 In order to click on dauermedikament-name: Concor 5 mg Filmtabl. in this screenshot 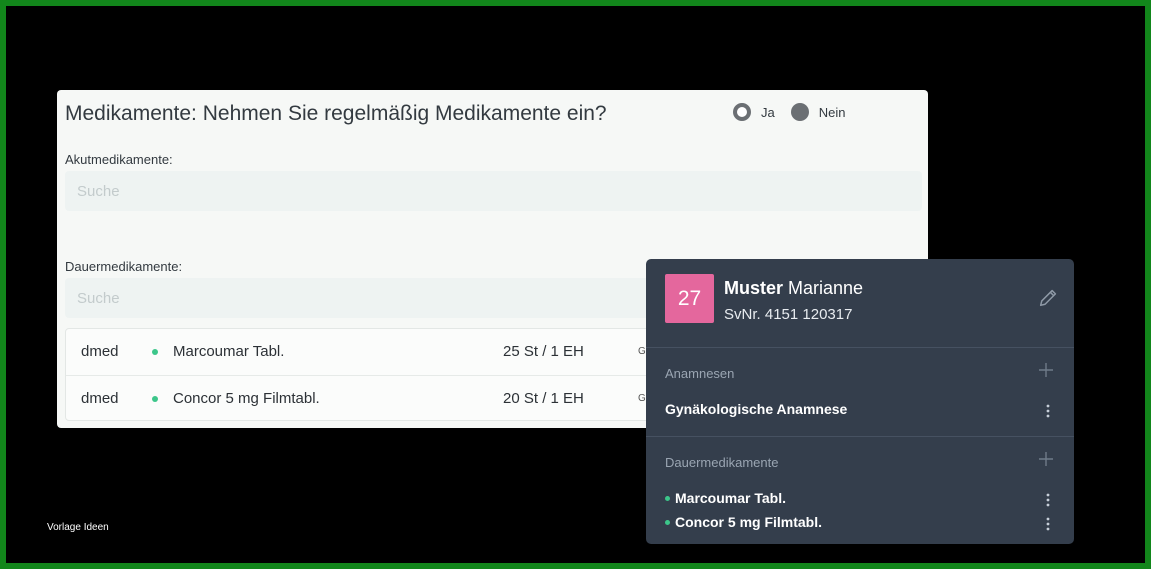, I will do `click(749, 522)`.